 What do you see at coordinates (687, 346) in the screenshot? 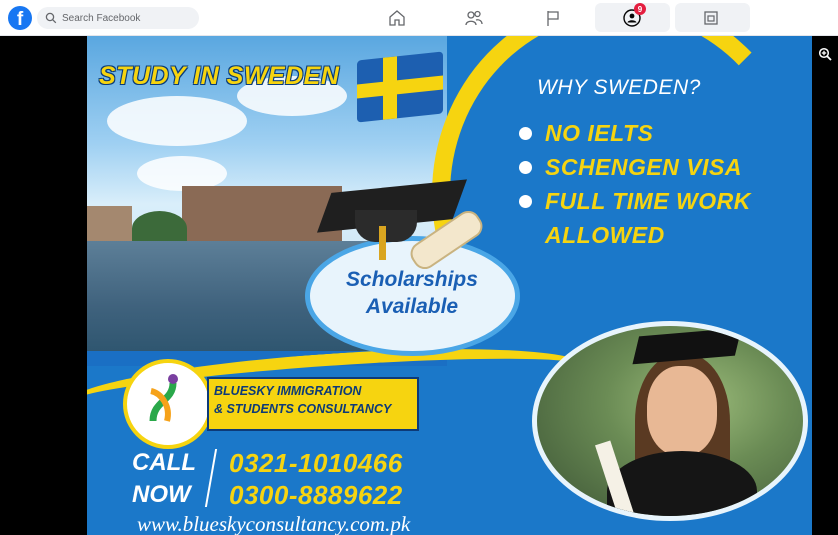
I see `graduation-cap-icon` at bounding box center [687, 346].